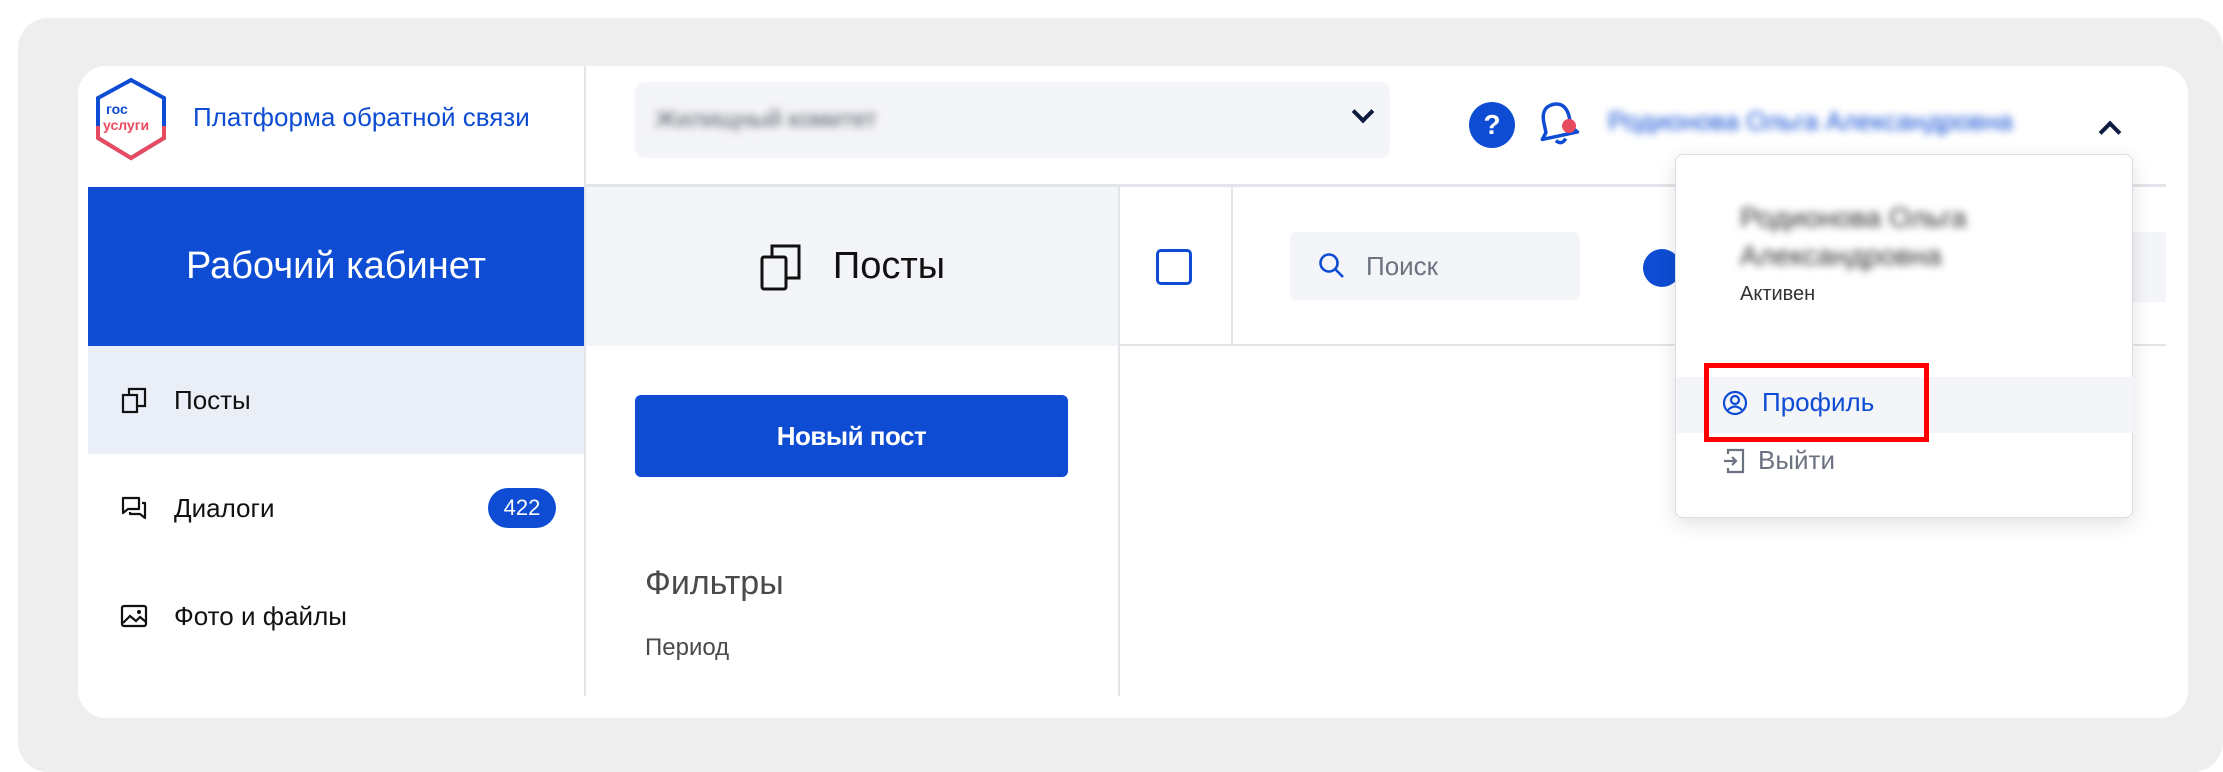  I want to click on new-post-button: Новый пост, so click(851, 436).